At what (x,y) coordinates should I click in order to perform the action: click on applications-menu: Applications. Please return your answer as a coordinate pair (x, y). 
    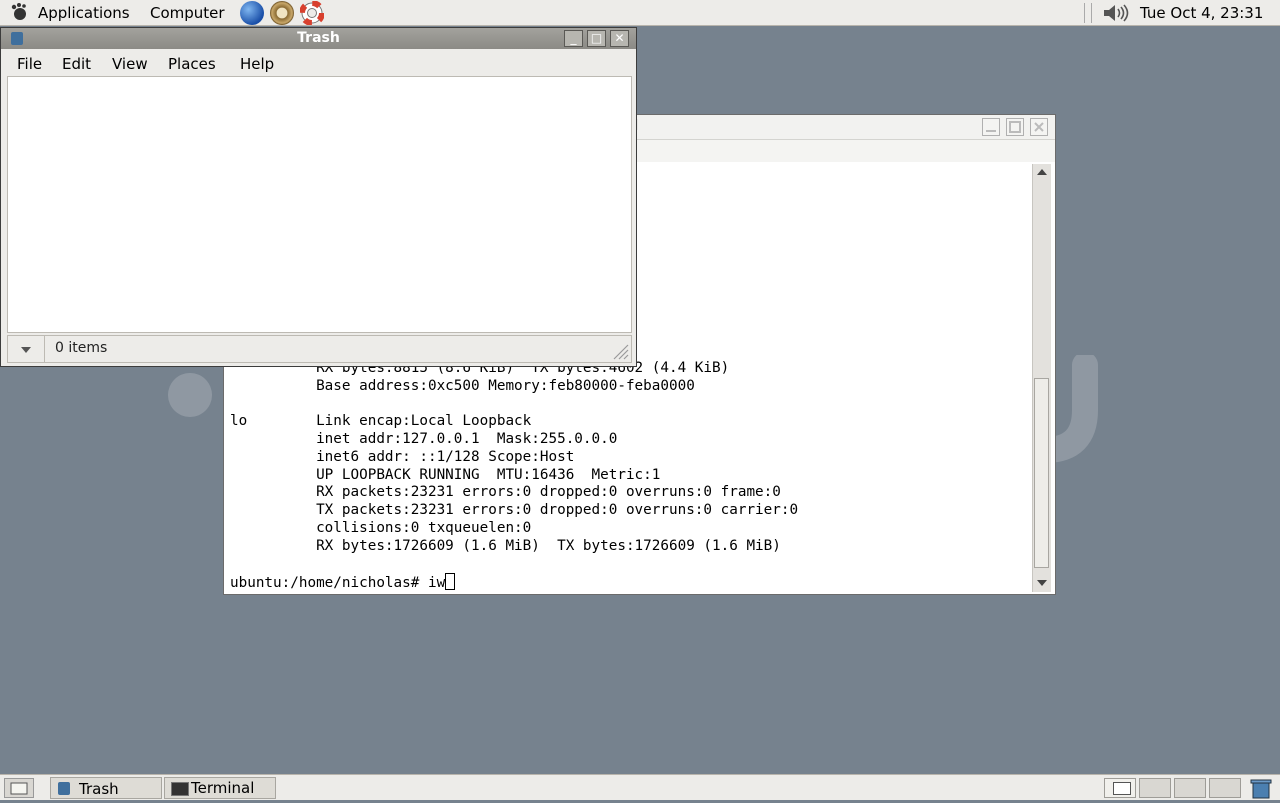
    Looking at the image, I should click on (84, 13).